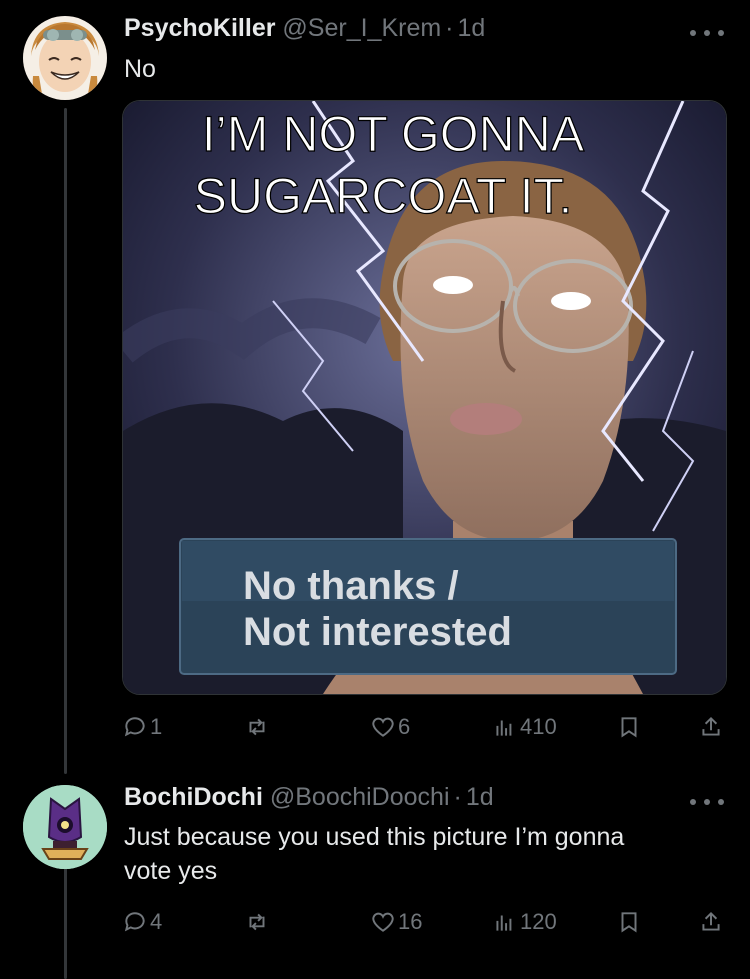 The width and height of the screenshot is (750, 979). Describe the element at coordinates (410, 921) in the screenshot. I see `like-count: 16` at that location.